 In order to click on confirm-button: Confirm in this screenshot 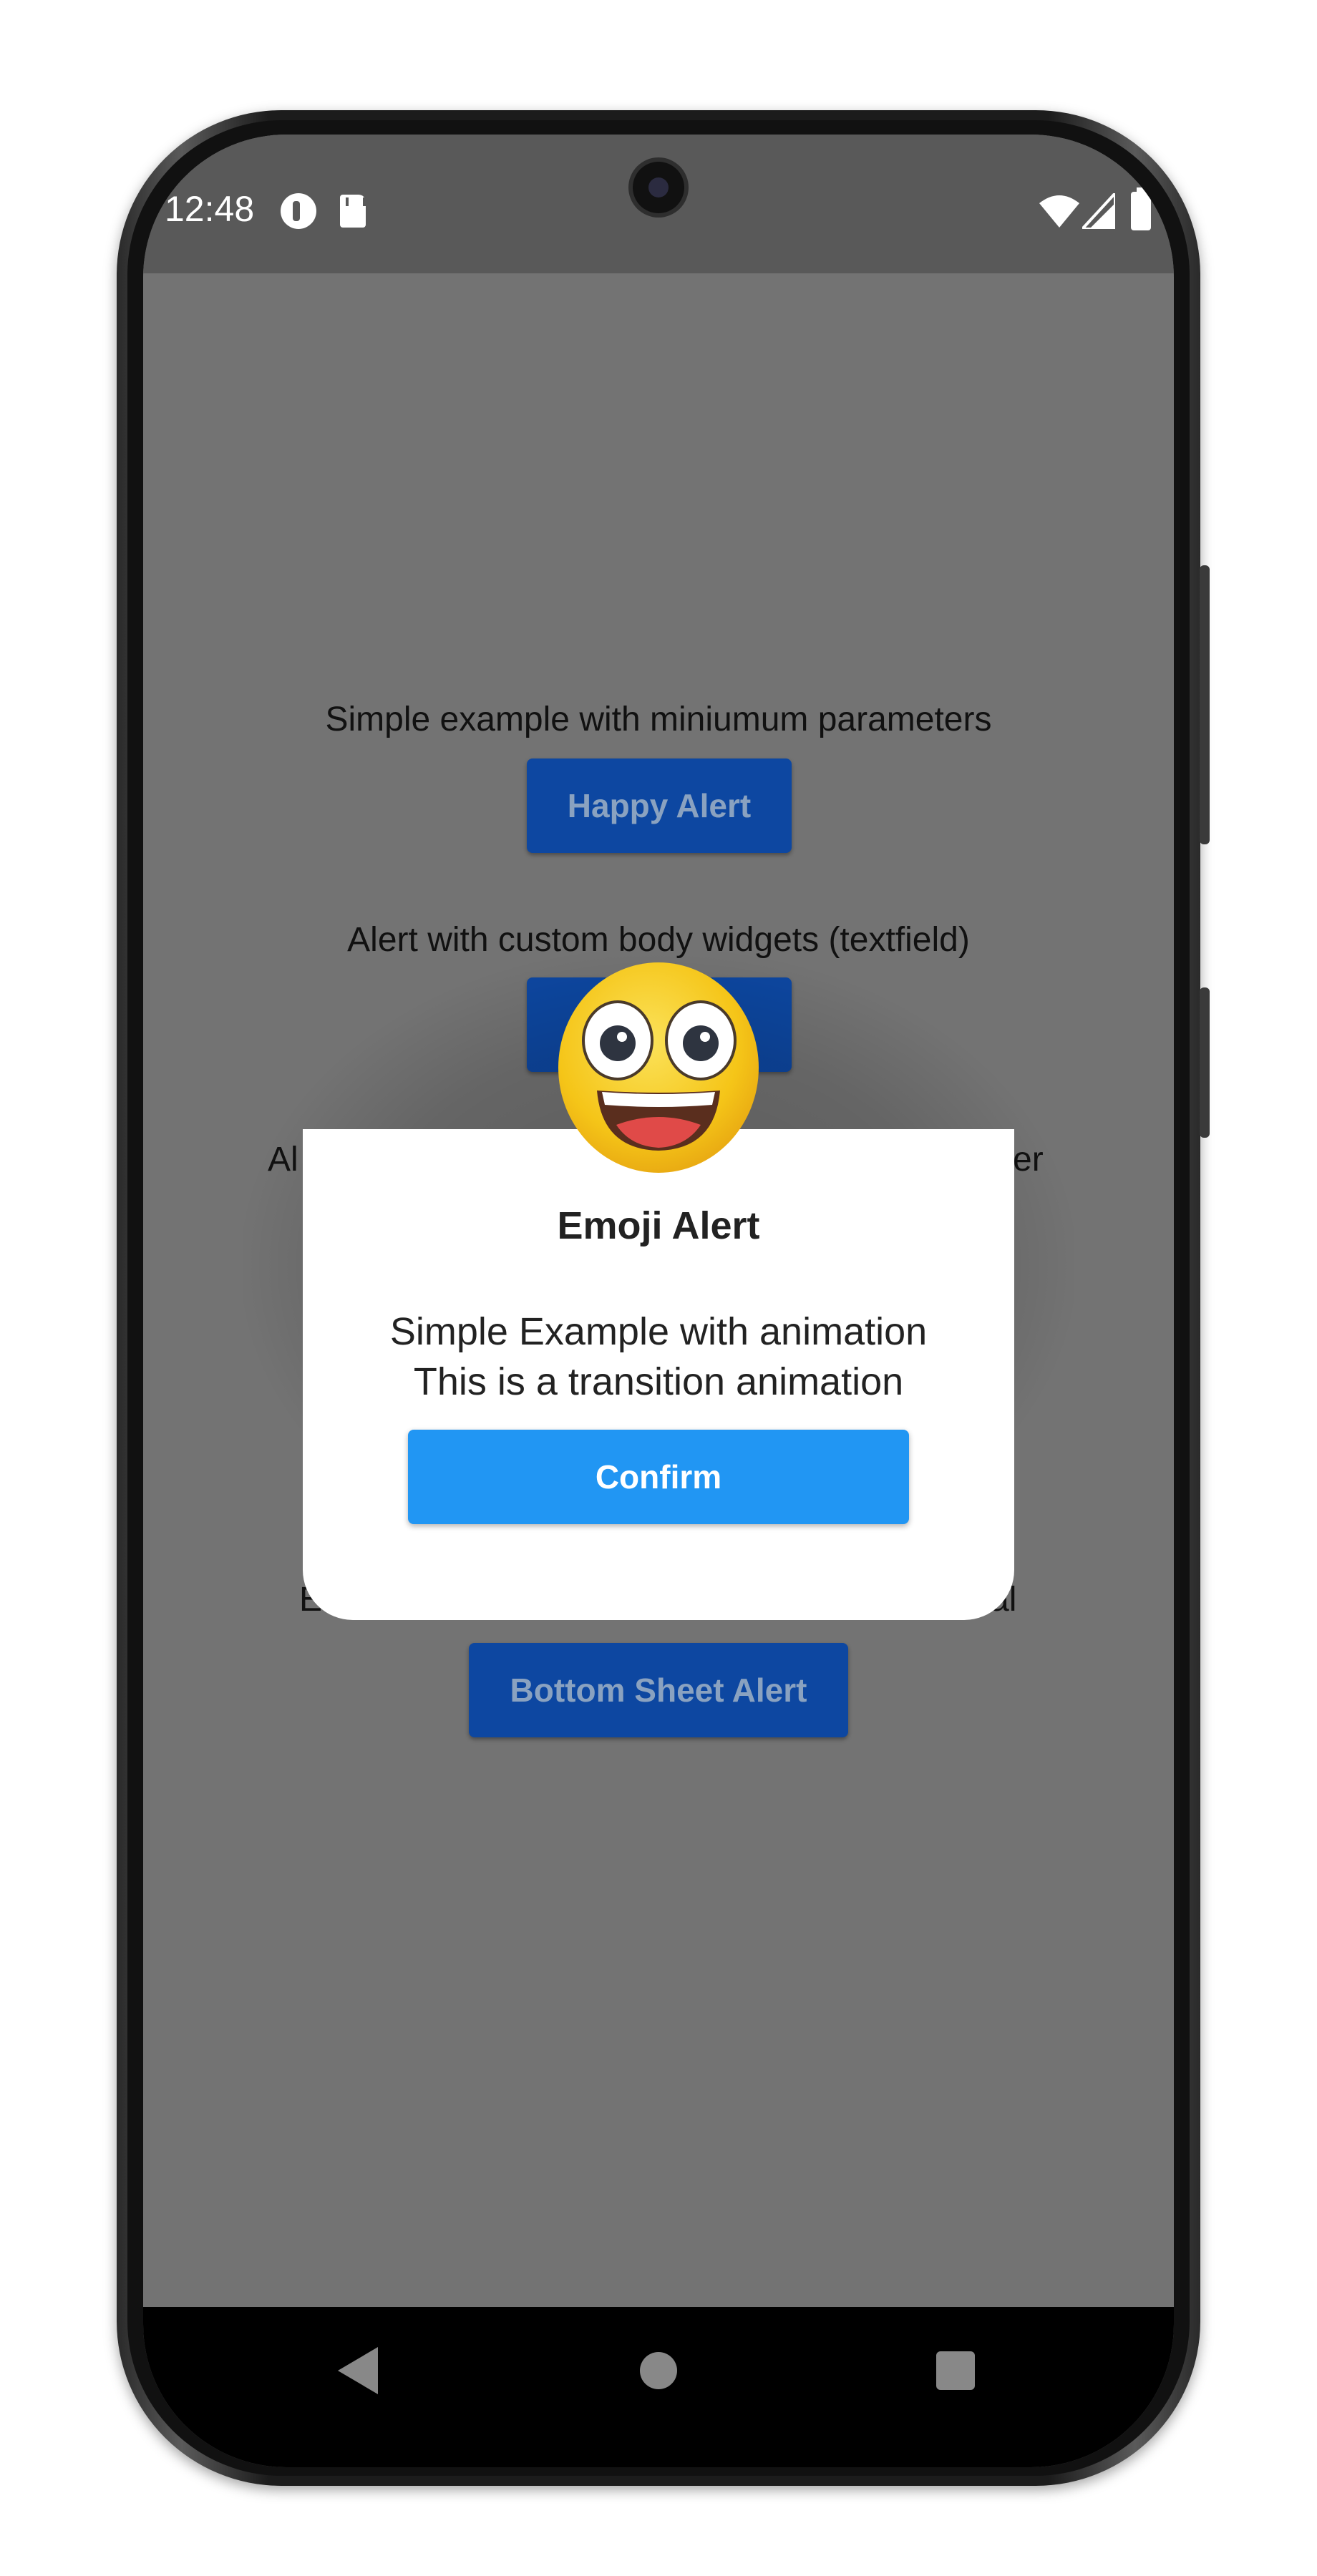, I will do `click(658, 1477)`.